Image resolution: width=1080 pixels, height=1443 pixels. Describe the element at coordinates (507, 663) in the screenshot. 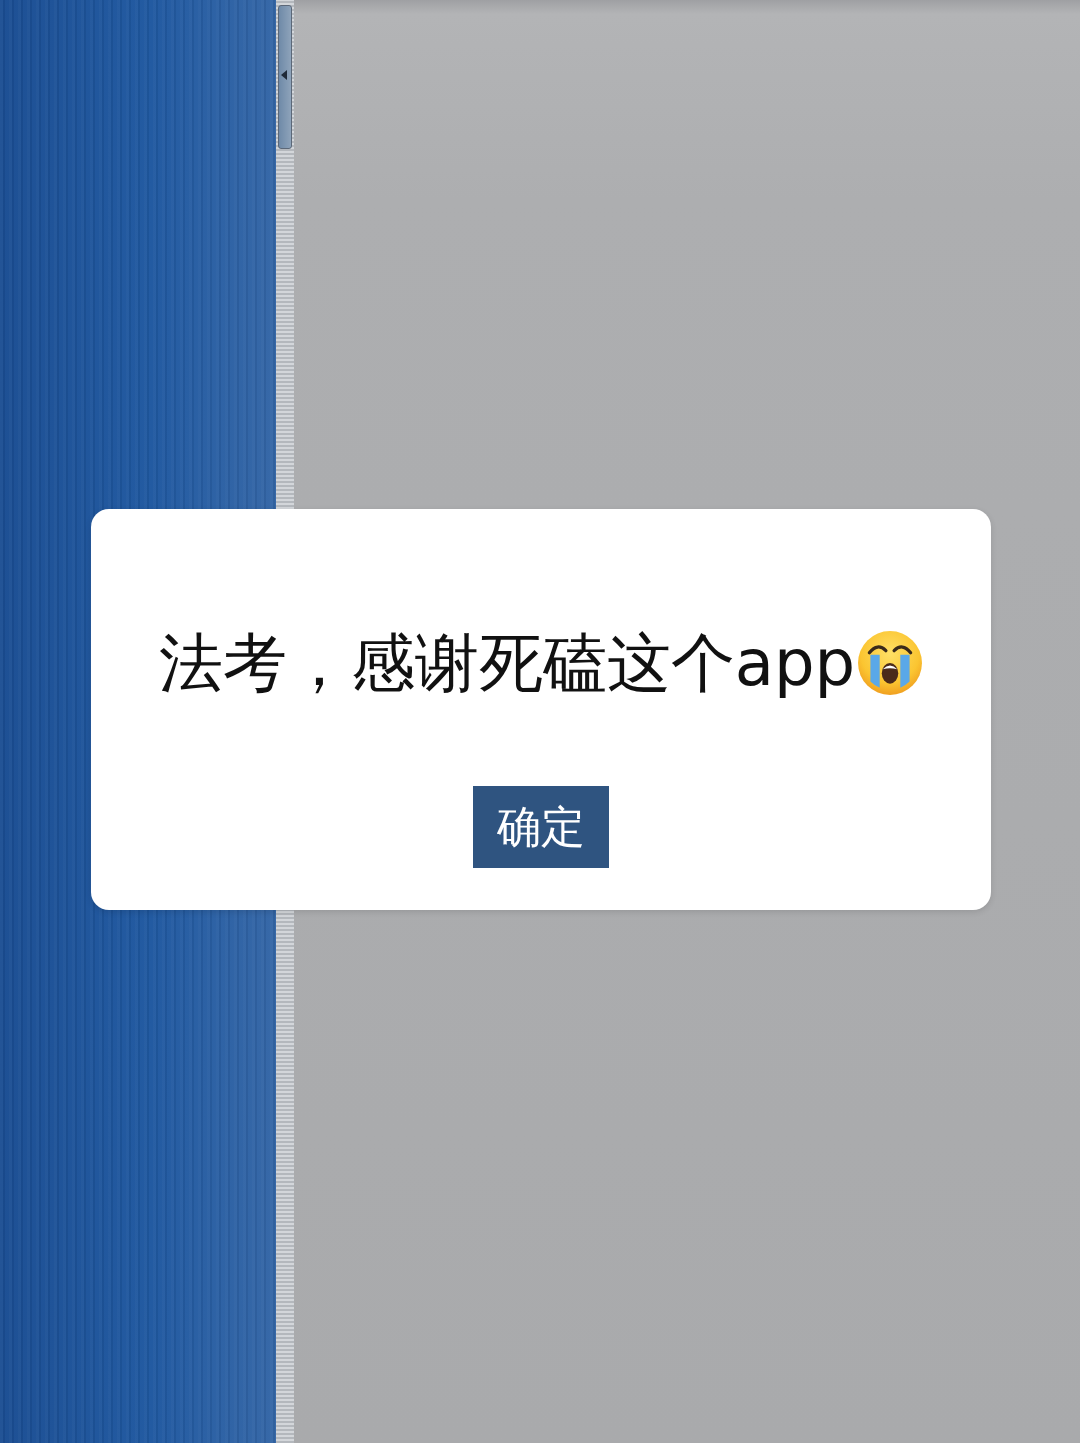

I see `dialog-message: 法考，感谢死磕这个app` at that location.